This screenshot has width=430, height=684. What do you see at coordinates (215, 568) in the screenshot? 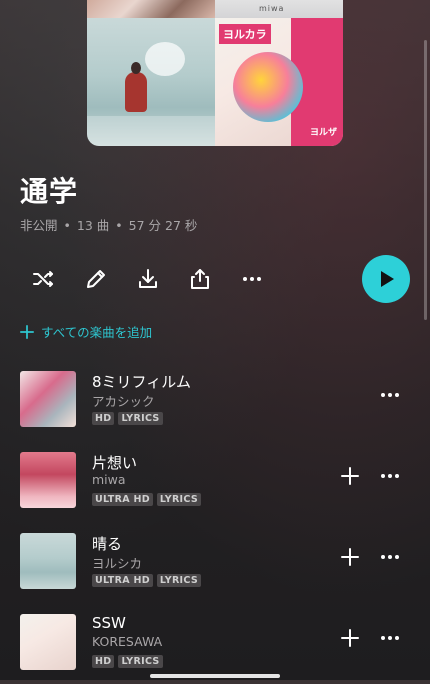
I see `track-row: 晴る ヨルシカ ULTRA HD LYRICS` at bounding box center [215, 568].